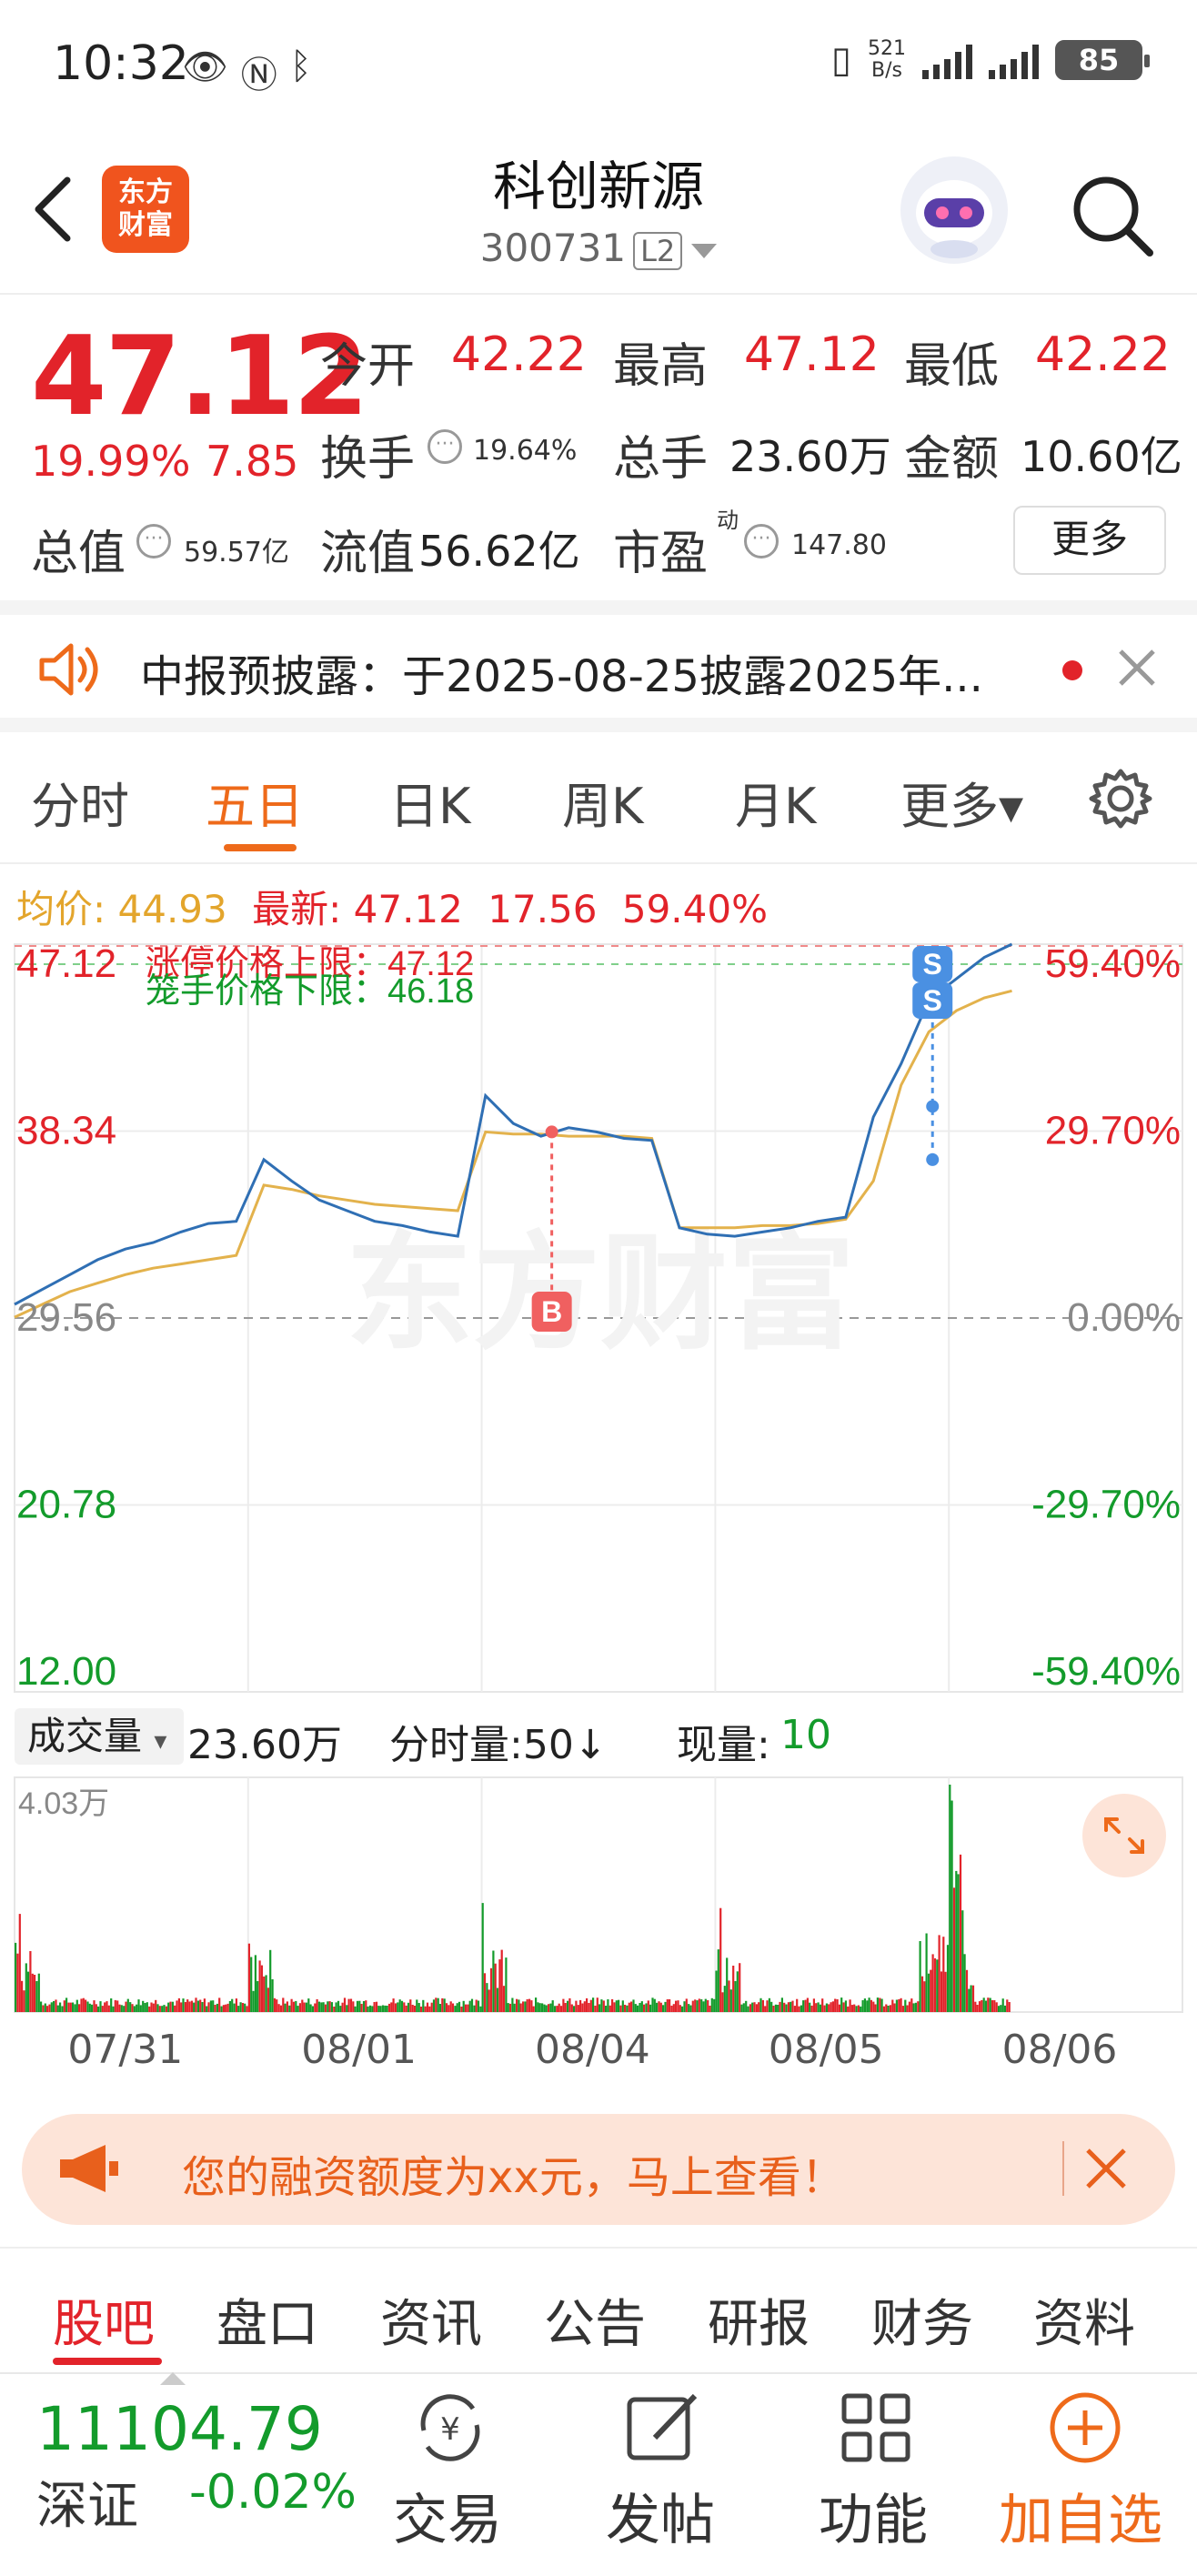 The width and height of the screenshot is (1197, 2576). Describe the element at coordinates (255, 802) in the screenshot. I see `tab-five-day: 五日` at that location.